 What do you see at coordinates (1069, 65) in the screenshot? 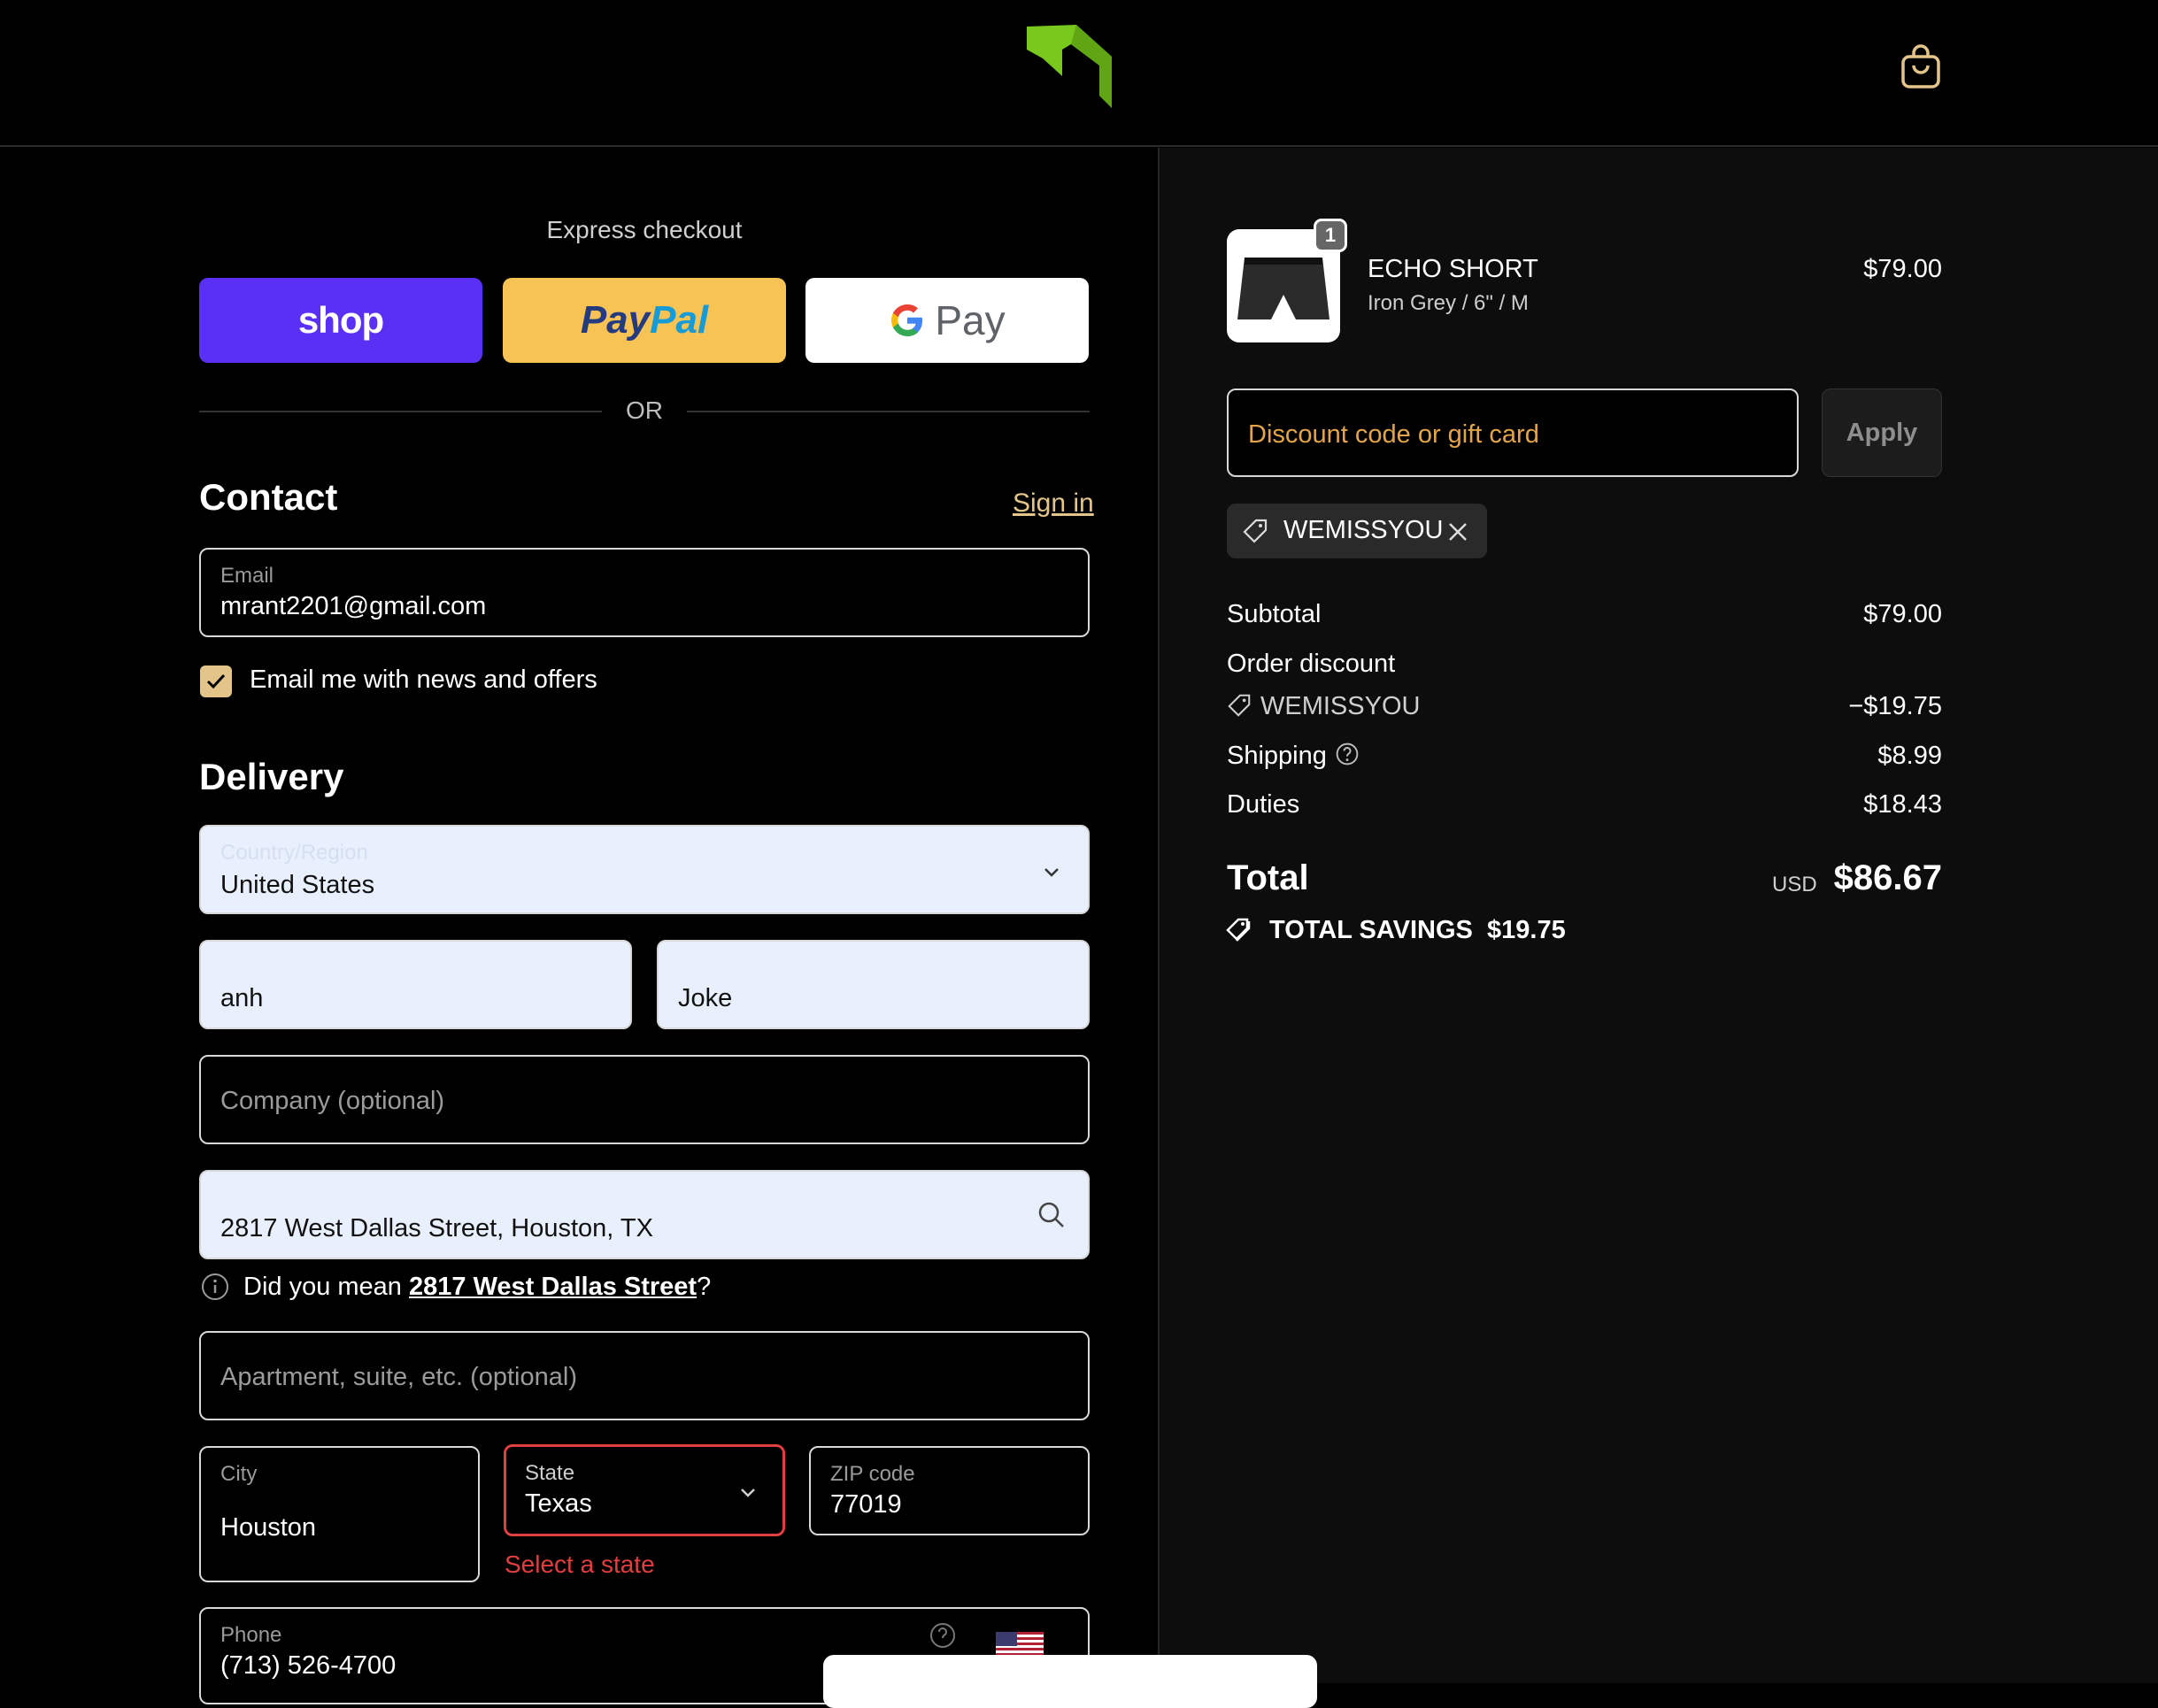
I see `brand-logo-icon` at bounding box center [1069, 65].